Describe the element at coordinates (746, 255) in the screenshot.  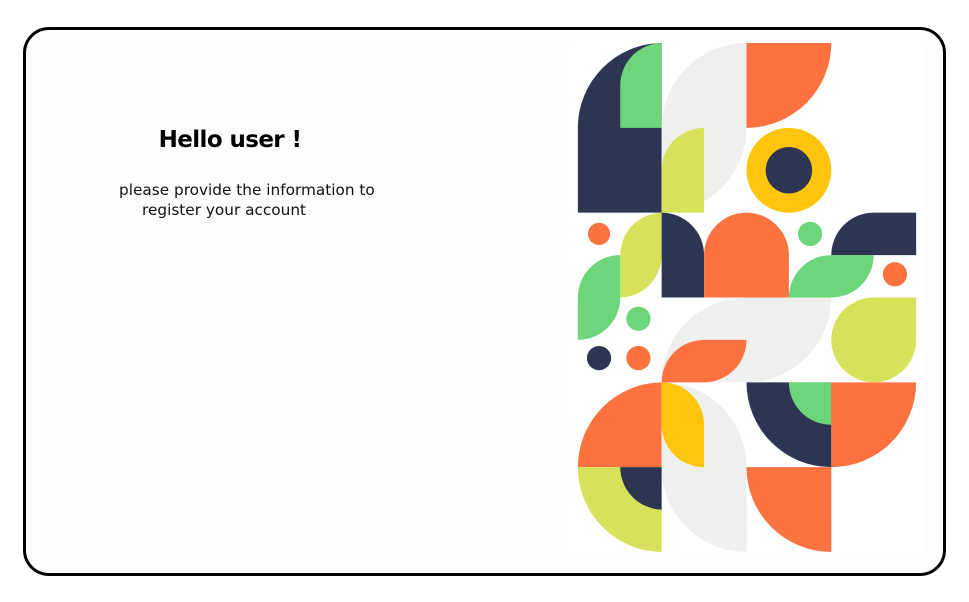
I see `orange-dome-shape` at that location.